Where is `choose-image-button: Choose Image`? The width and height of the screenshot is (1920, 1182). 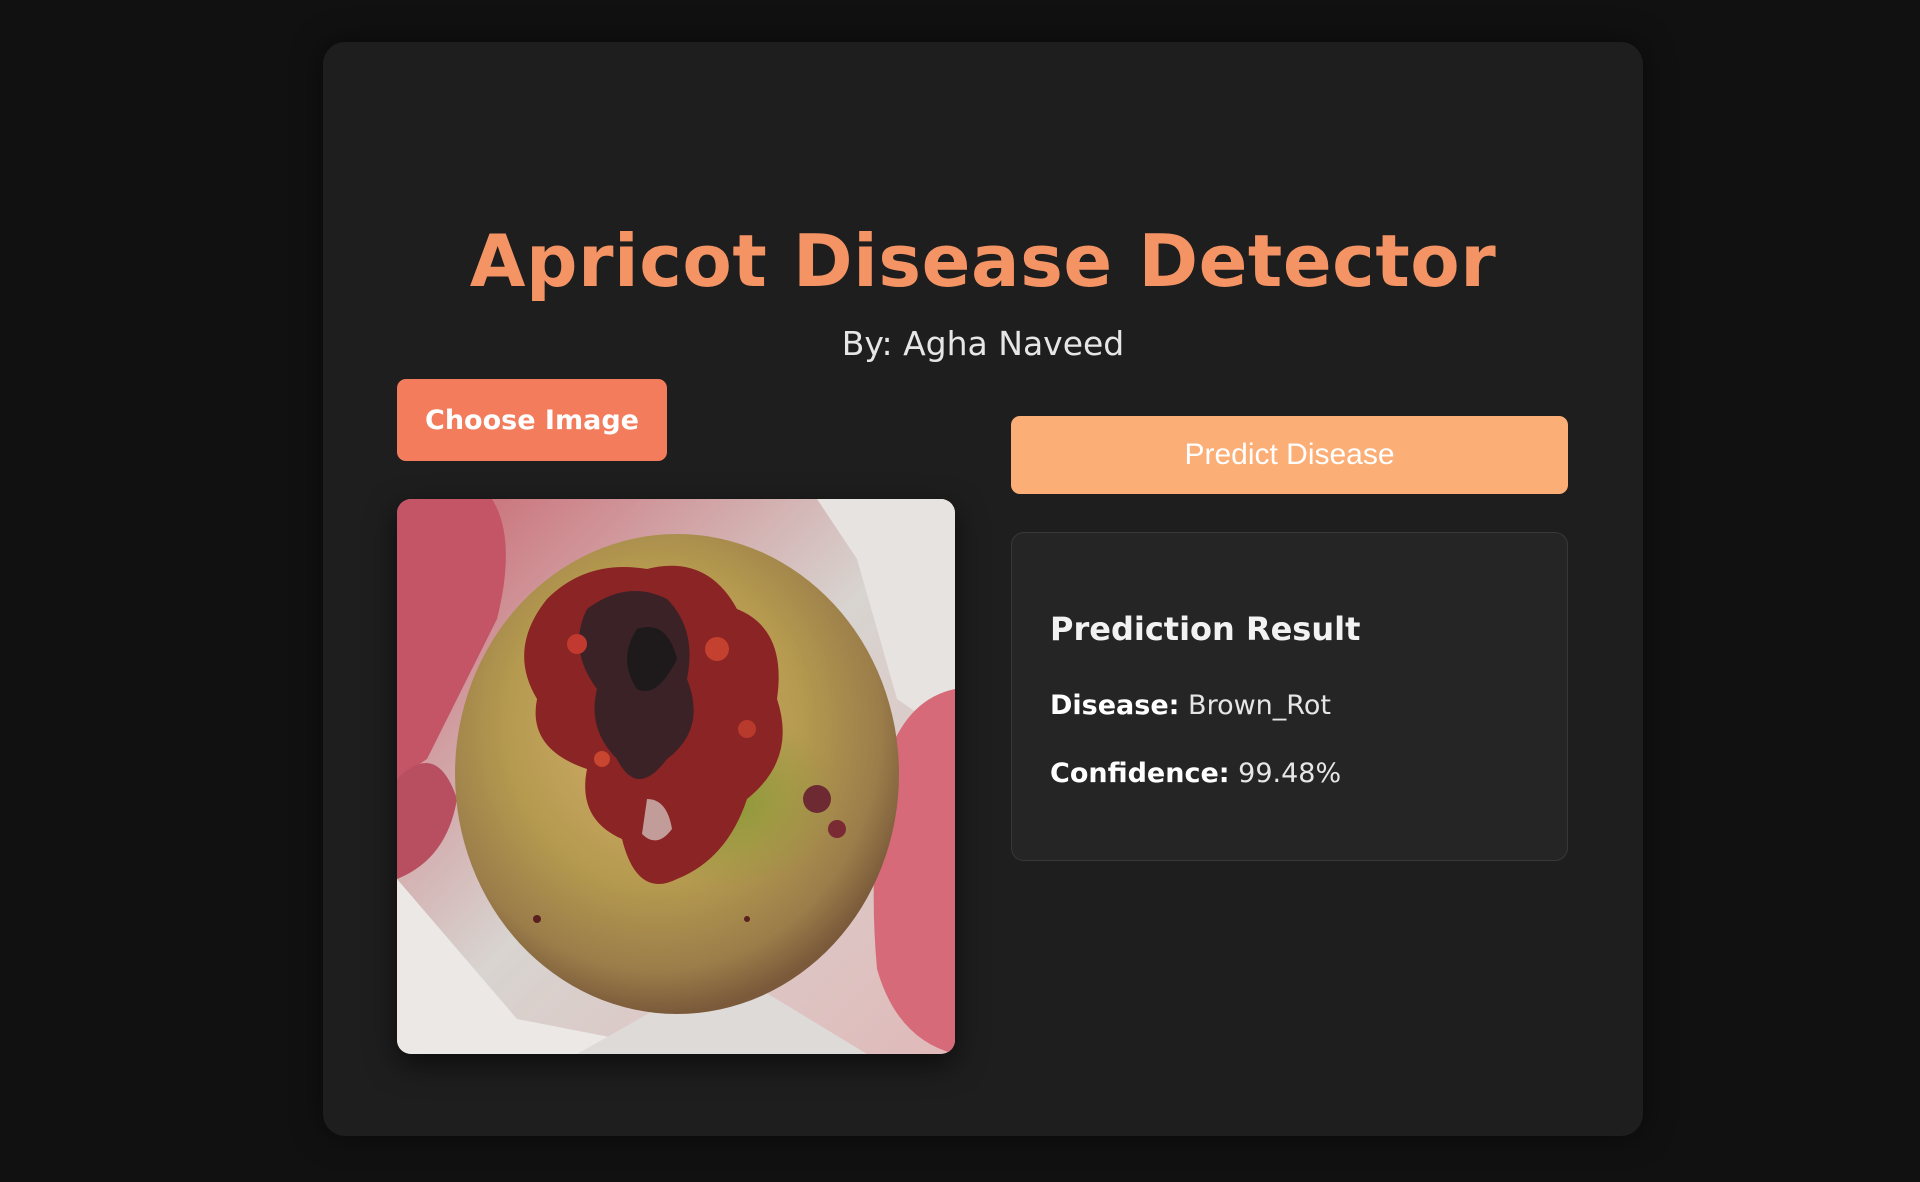 choose-image-button: Choose Image is located at coordinates (532, 420).